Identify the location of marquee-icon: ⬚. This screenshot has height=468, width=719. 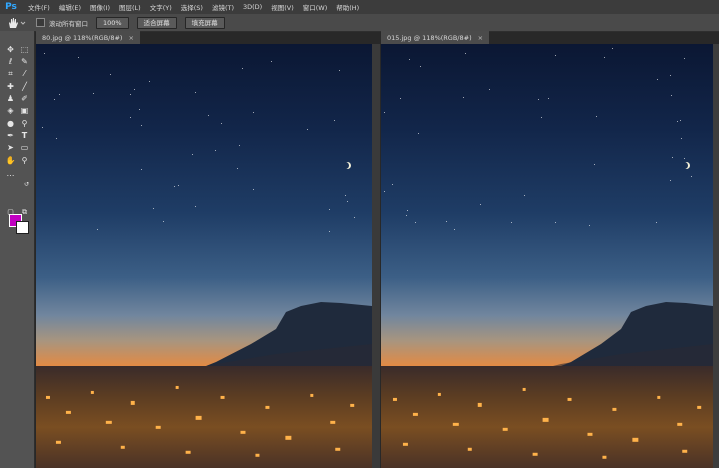
(24, 49).